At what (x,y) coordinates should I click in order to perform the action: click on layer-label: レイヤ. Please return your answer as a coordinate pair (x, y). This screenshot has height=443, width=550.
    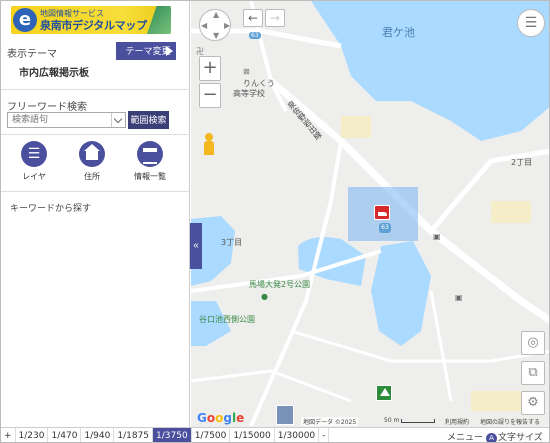
    Looking at the image, I should click on (34, 176).